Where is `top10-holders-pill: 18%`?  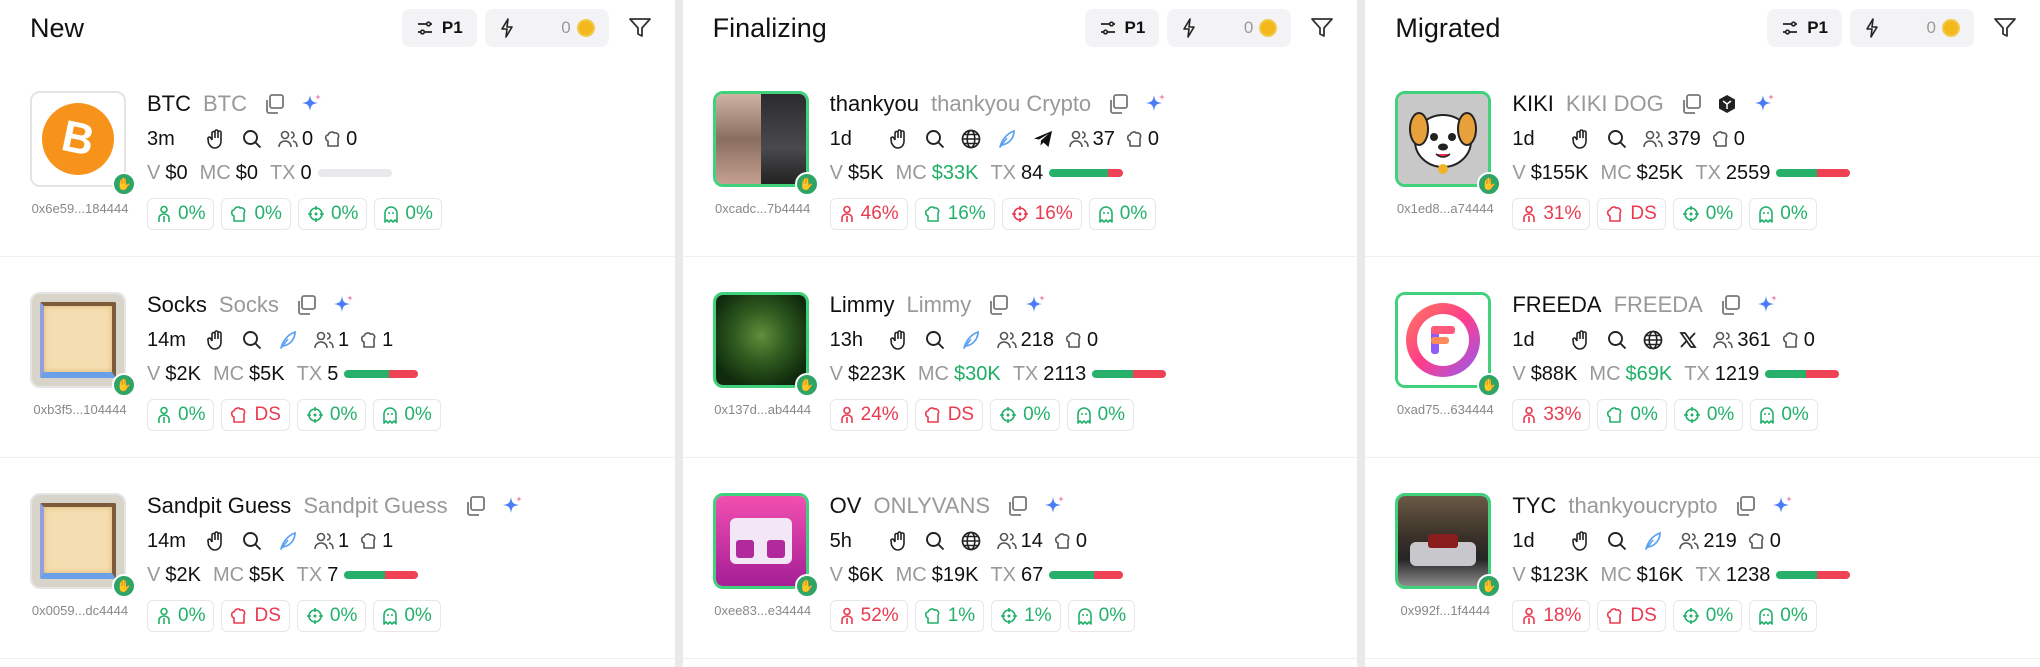 top10-holders-pill: 18% is located at coordinates (1551, 616).